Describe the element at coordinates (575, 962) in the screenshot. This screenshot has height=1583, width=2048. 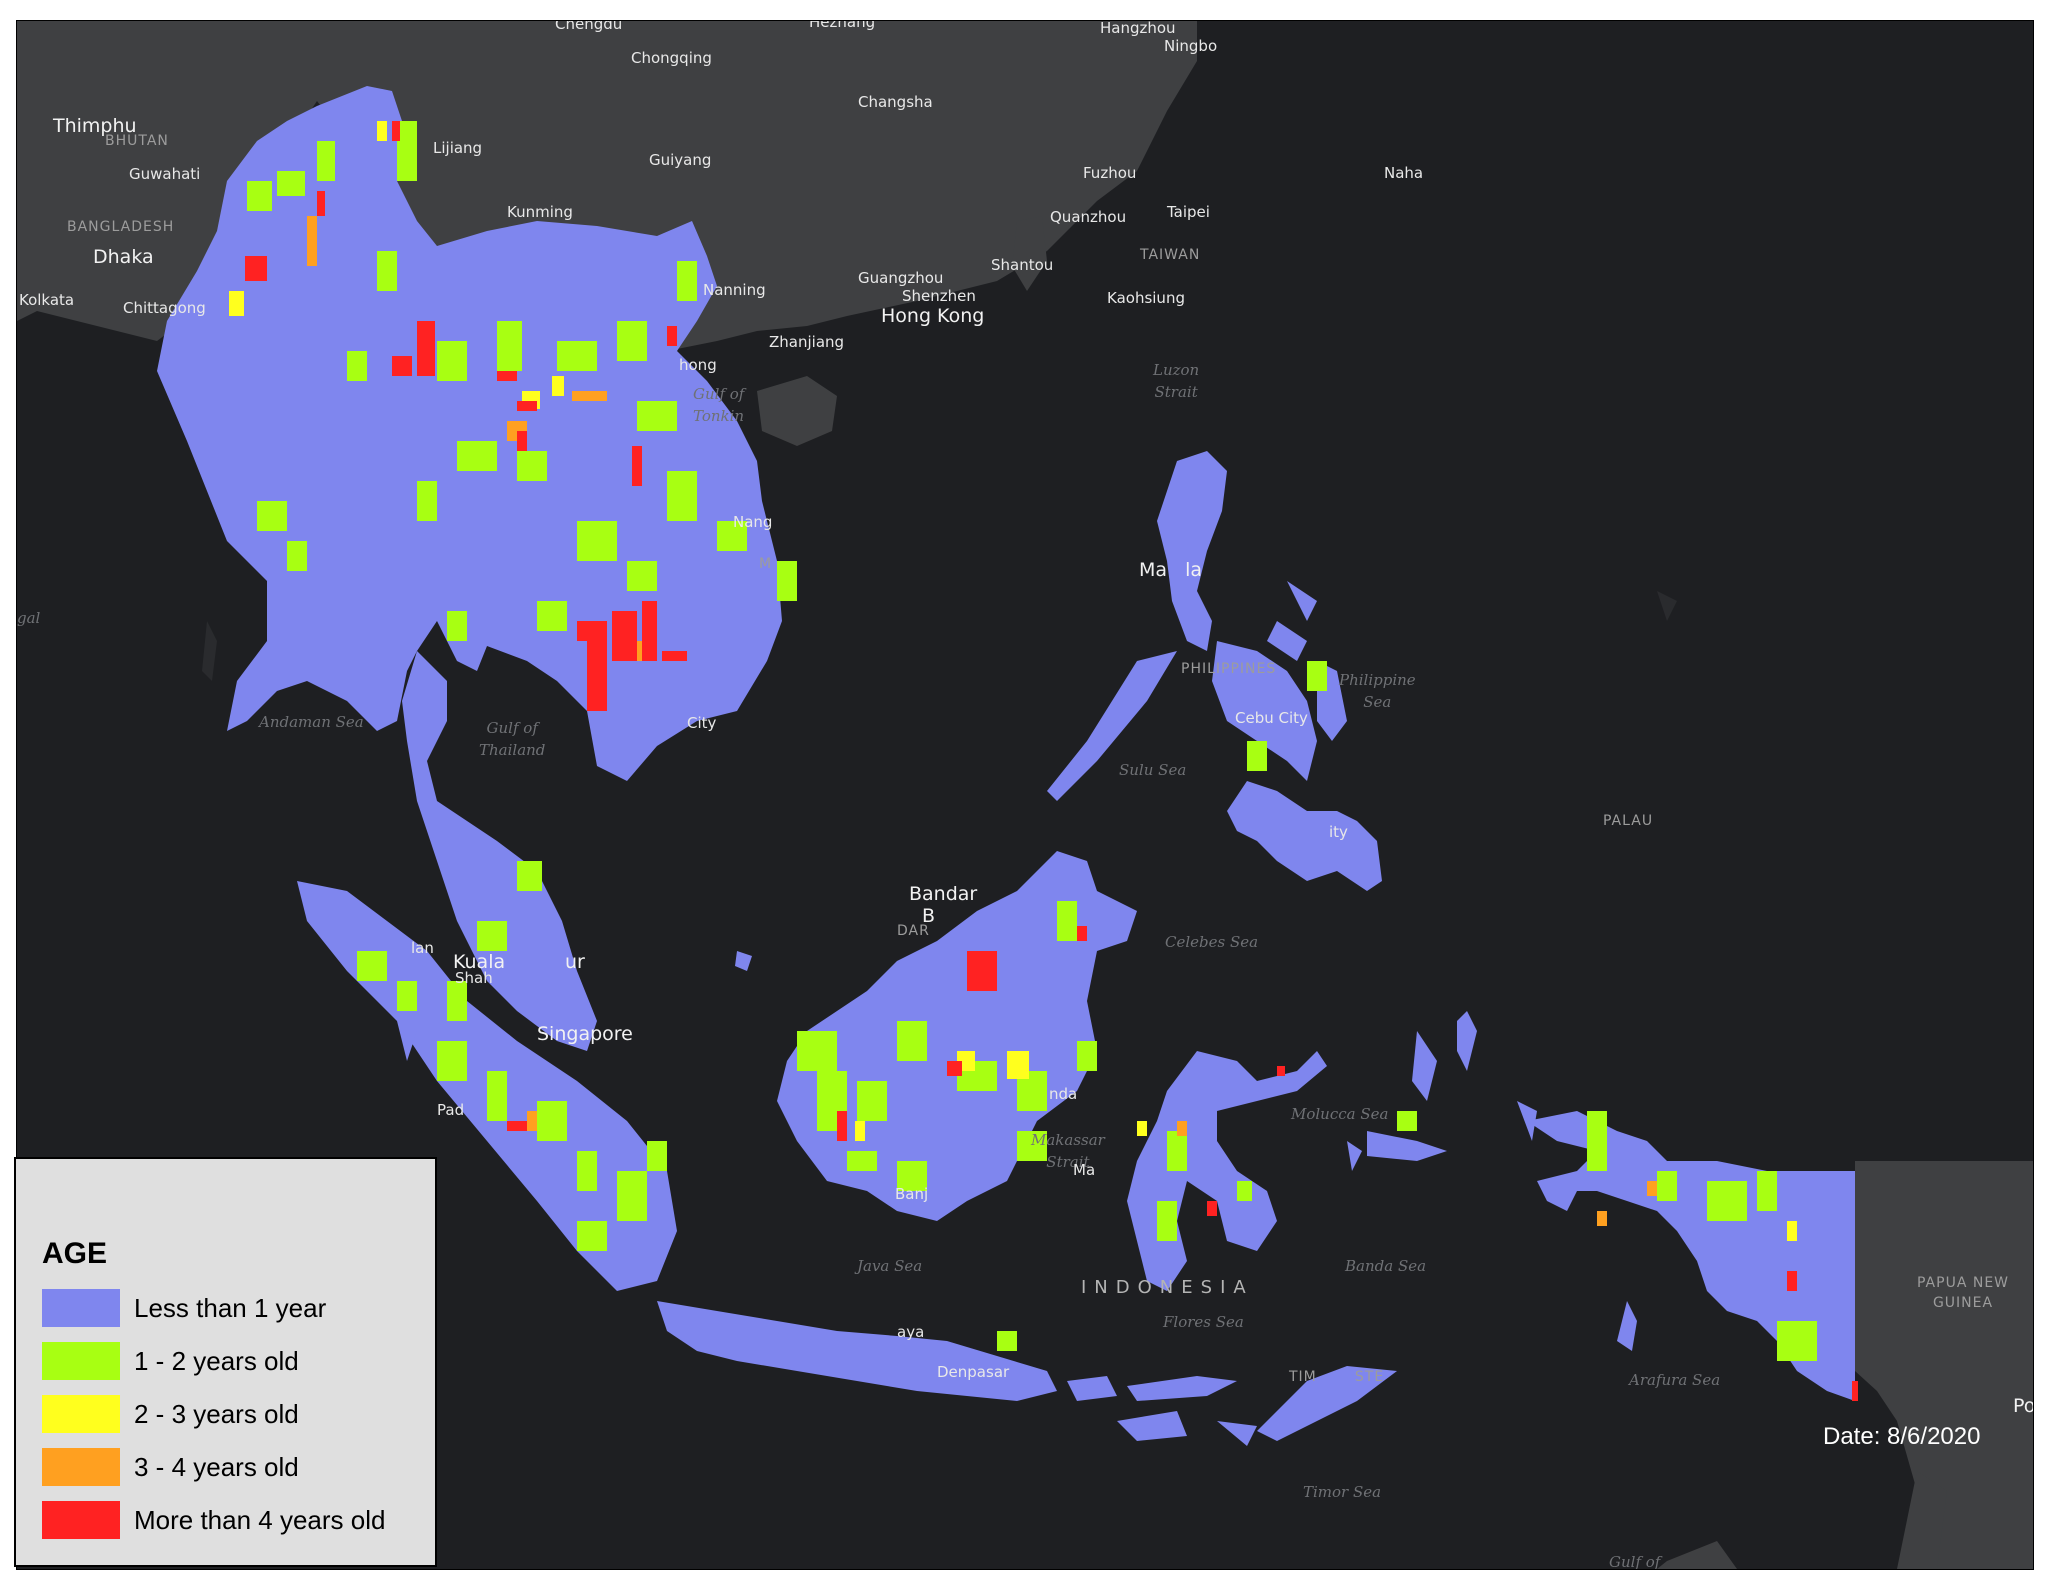
I see `label-kuala-lumpur: ur` at that location.